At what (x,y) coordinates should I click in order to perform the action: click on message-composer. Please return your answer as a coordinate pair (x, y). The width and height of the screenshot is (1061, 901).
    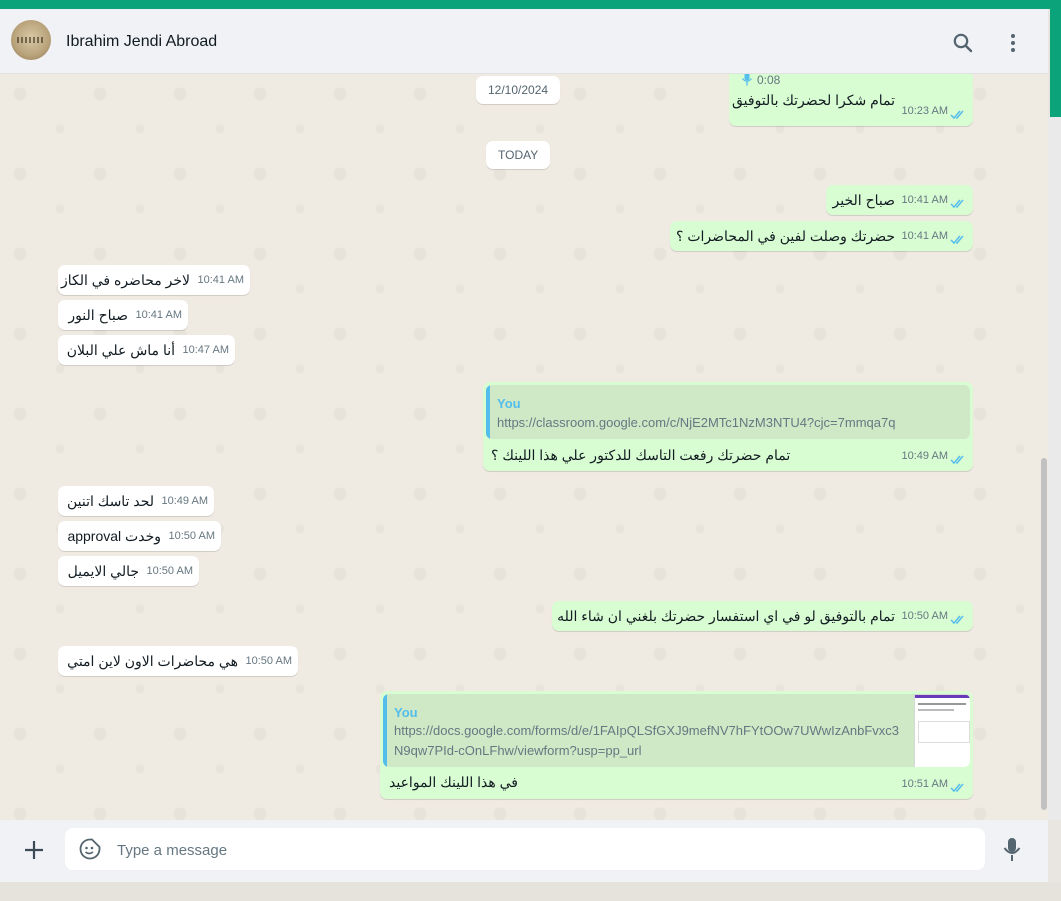
    Looking at the image, I should click on (524, 851).